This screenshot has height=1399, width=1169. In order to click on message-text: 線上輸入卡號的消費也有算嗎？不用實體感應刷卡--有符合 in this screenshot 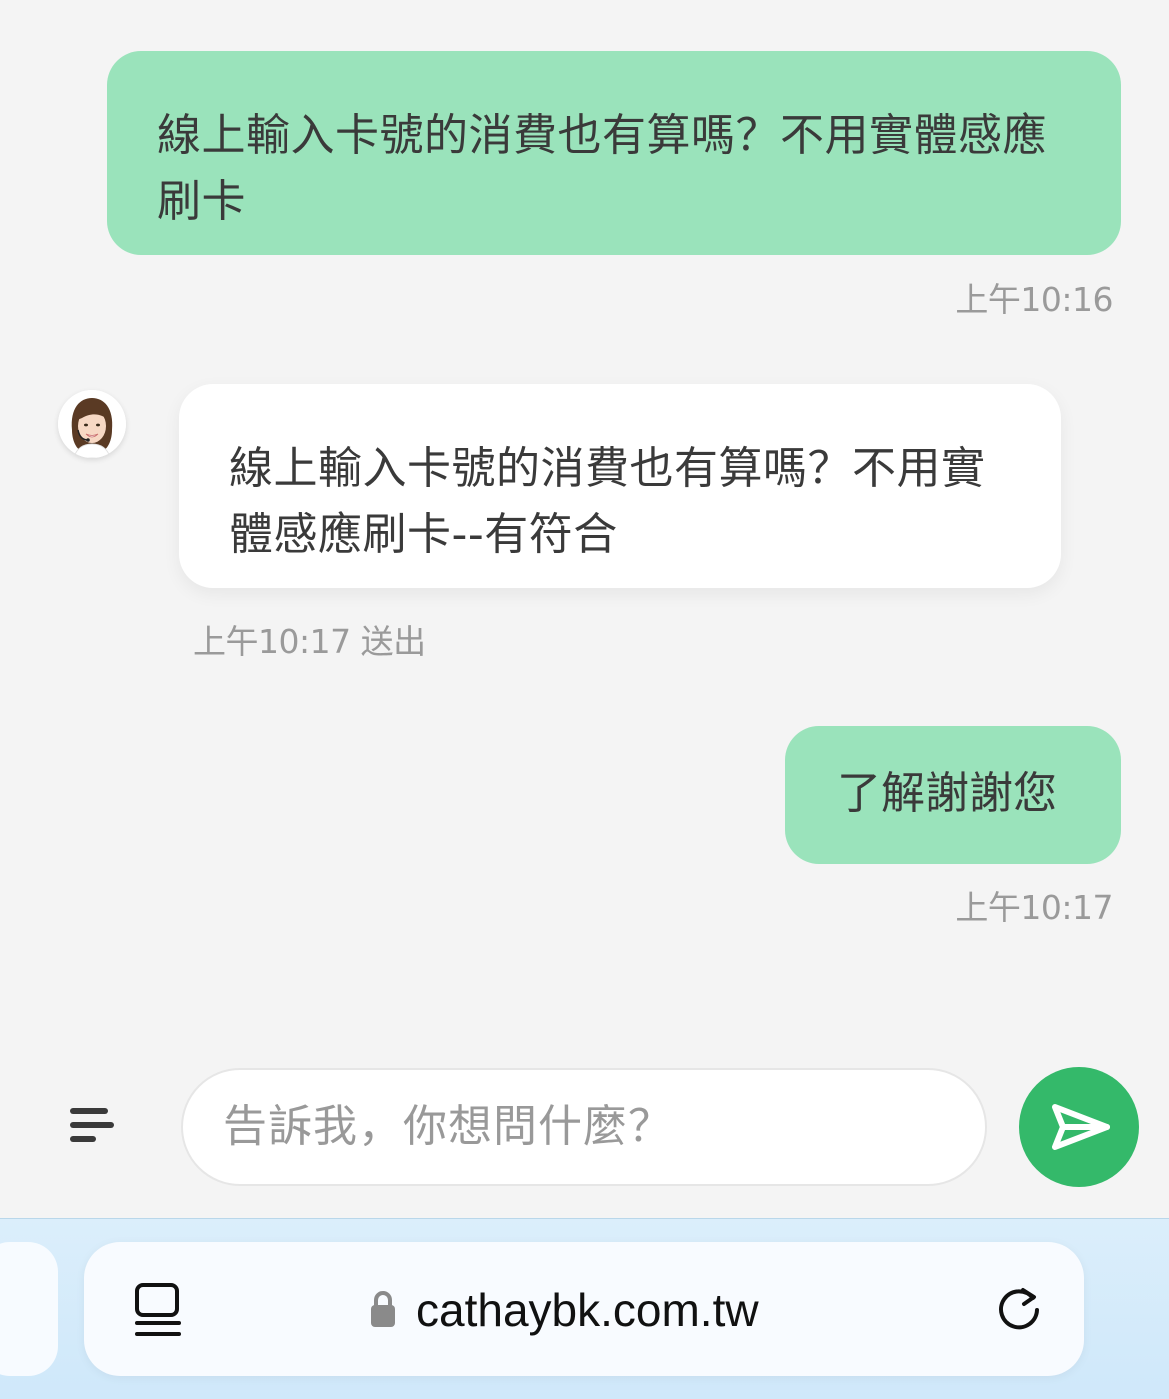, I will do `click(607, 501)`.